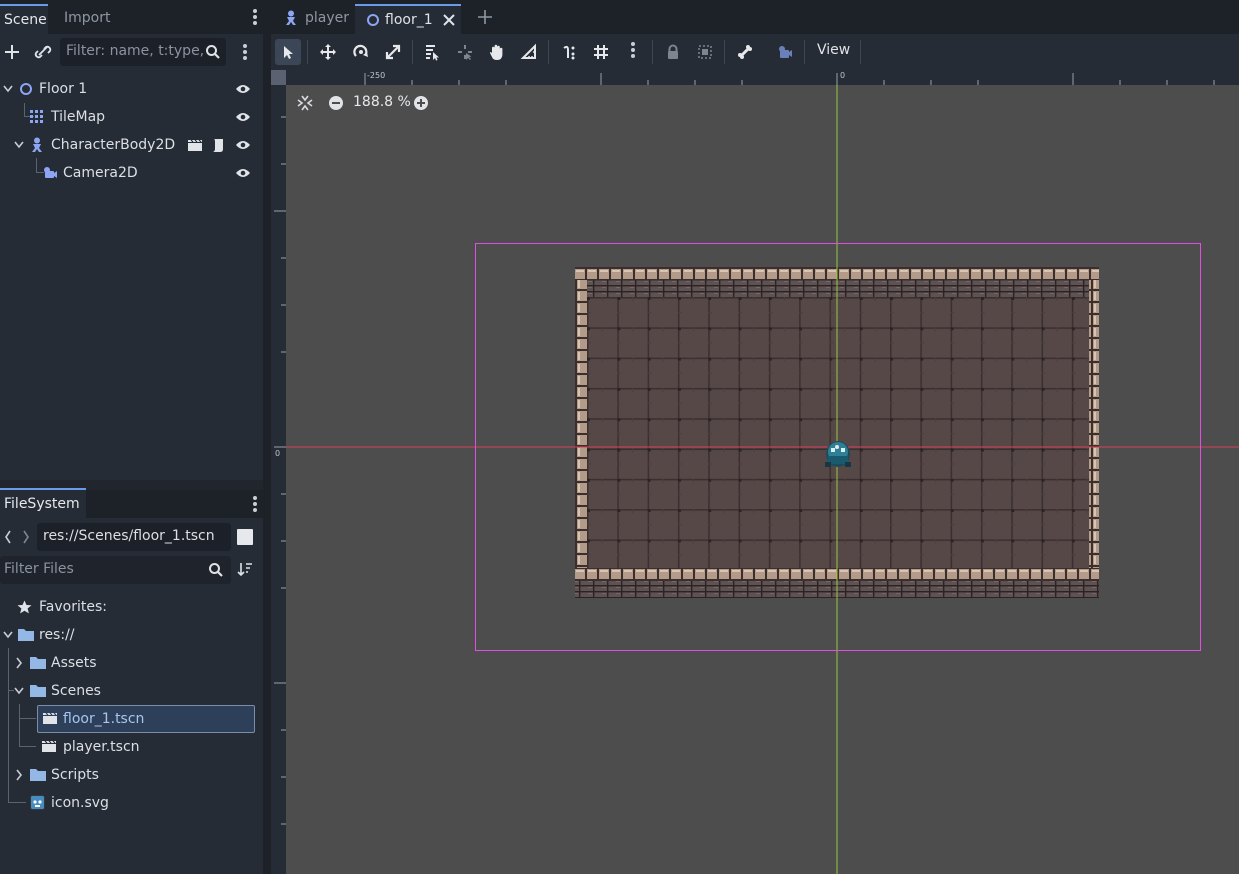 The height and width of the screenshot is (874, 1239). Describe the element at coordinates (12, 52) in the screenshot. I see `add-node-icon` at that location.